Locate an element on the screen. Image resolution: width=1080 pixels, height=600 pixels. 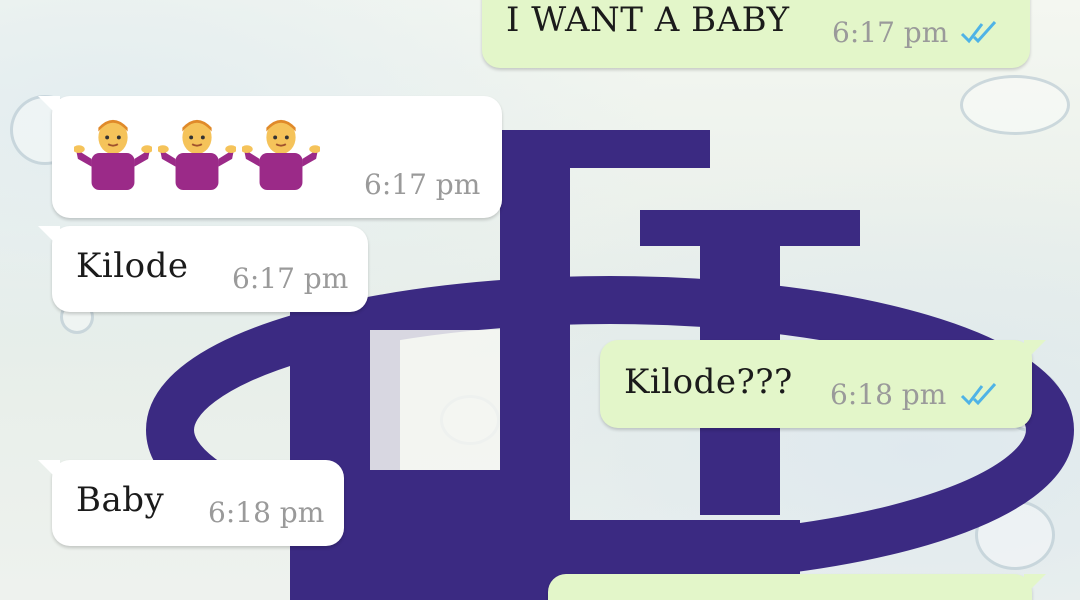
emoji-row is located at coordinates (197, 153).